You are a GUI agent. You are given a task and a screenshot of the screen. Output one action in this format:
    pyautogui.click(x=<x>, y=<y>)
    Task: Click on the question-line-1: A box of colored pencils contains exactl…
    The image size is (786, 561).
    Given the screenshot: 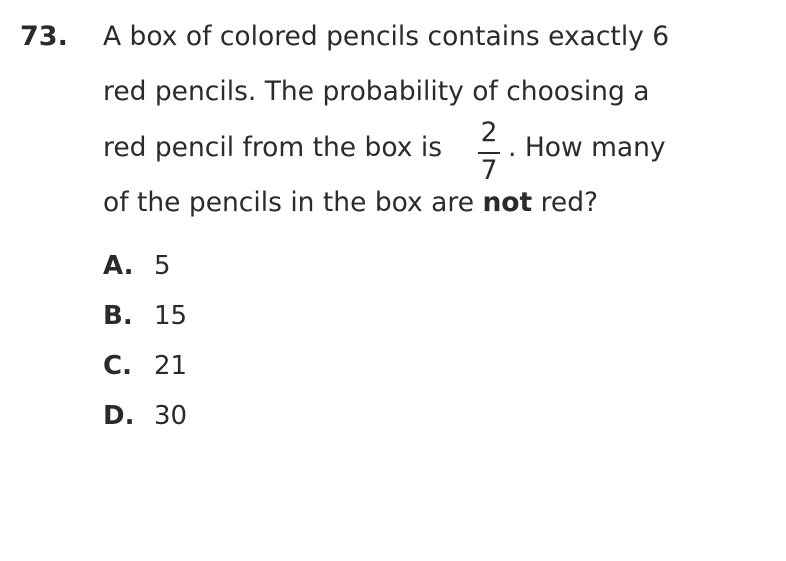 What is the action you would take?
    pyautogui.click(x=386, y=36)
    